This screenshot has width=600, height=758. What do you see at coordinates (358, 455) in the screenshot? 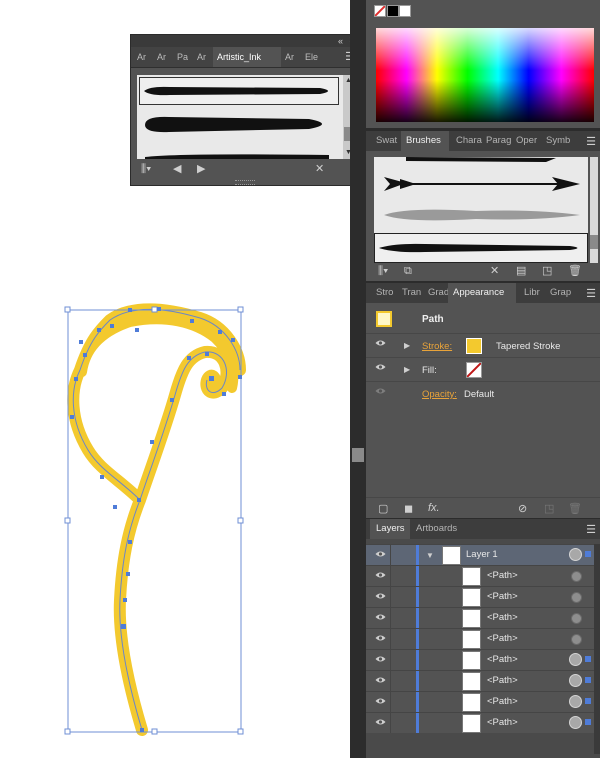
I see `dock-resize-handle` at bounding box center [358, 455].